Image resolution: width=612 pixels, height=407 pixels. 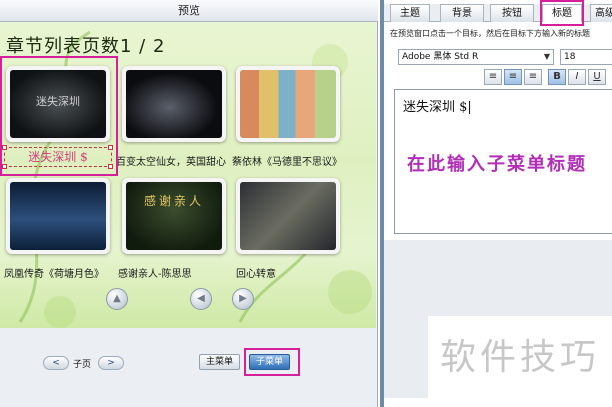 What do you see at coordinates (56, 363) in the screenshot?
I see `prev-subpage-button: <` at bounding box center [56, 363].